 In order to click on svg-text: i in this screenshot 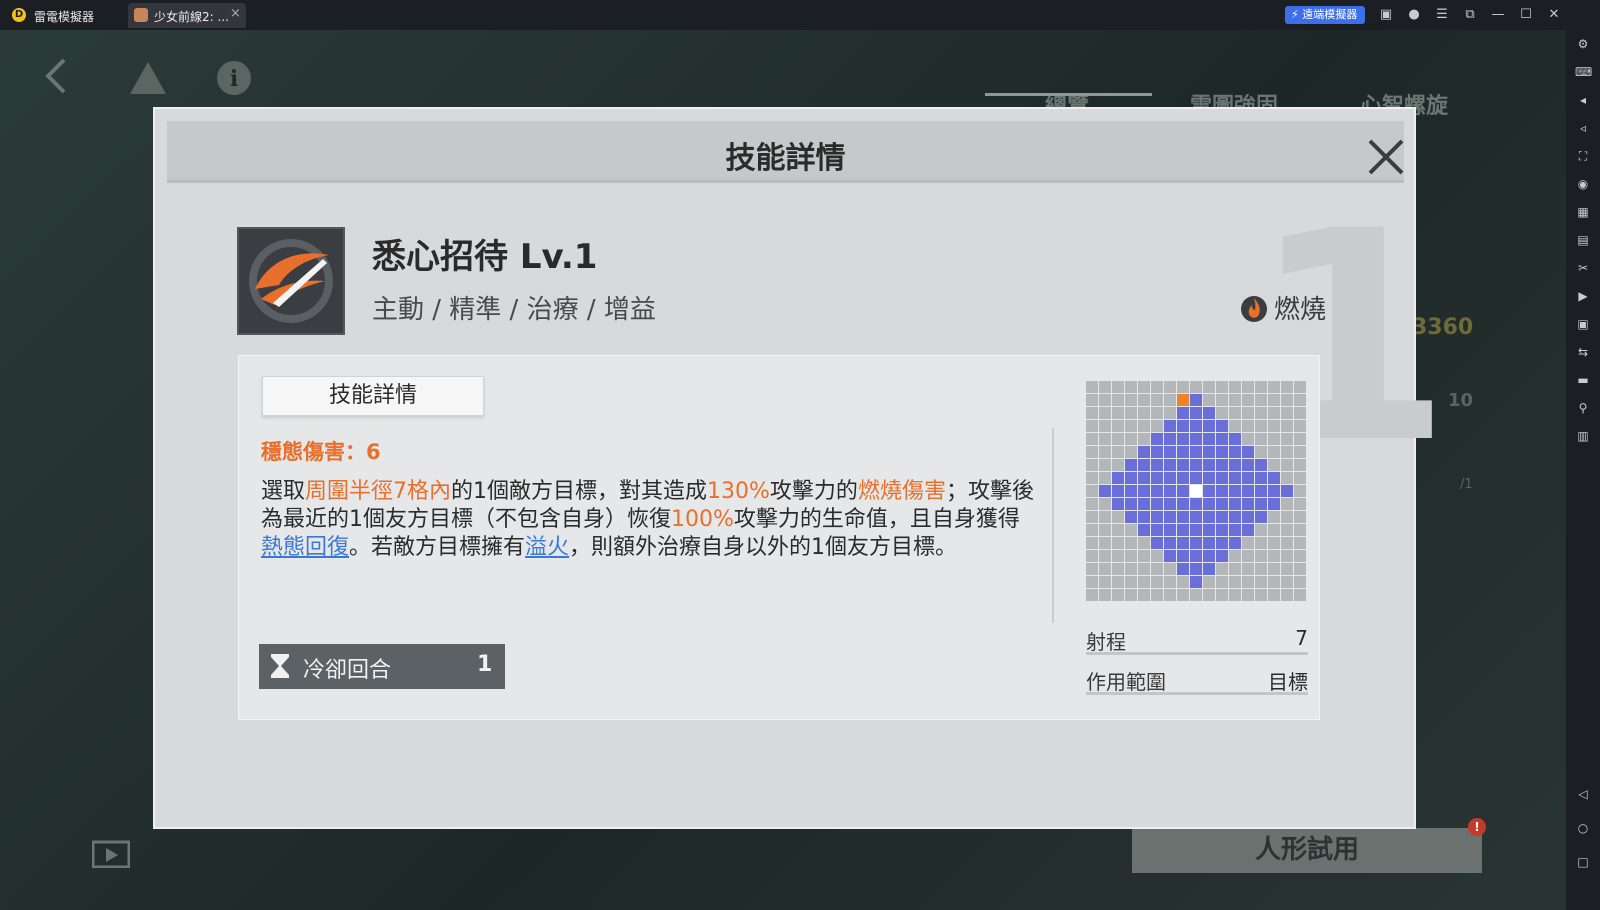, I will do `click(234, 79)`.